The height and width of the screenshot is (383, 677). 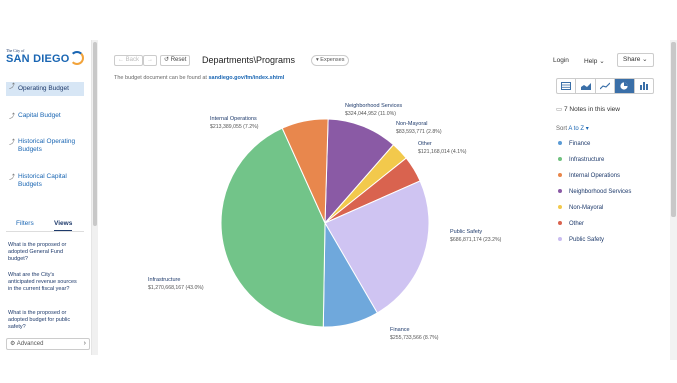 What do you see at coordinates (600, 192) in the screenshot?
I see `legend-label: Neighborhood Services` at bounding box center [600, 192].